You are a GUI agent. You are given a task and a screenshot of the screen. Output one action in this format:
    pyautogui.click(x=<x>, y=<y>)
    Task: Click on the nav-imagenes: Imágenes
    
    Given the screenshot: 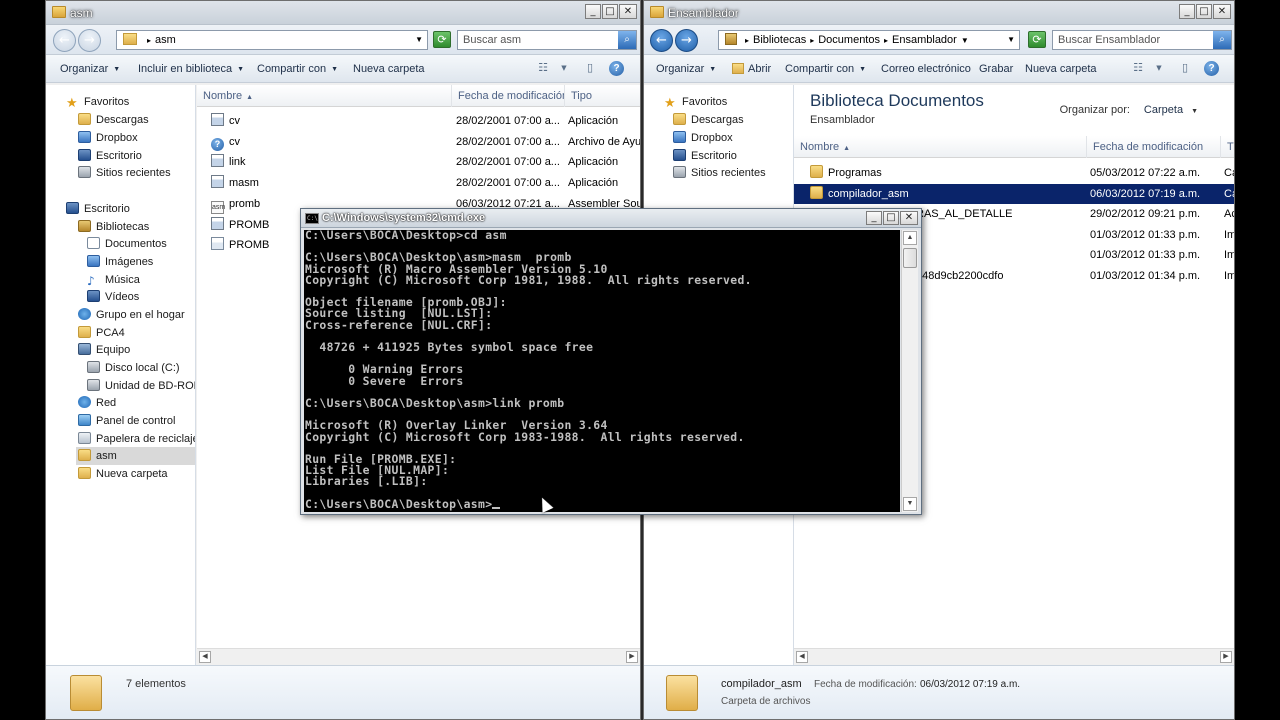 What is the action you would take?
    pyautogui.click(x=120, y=262)
    